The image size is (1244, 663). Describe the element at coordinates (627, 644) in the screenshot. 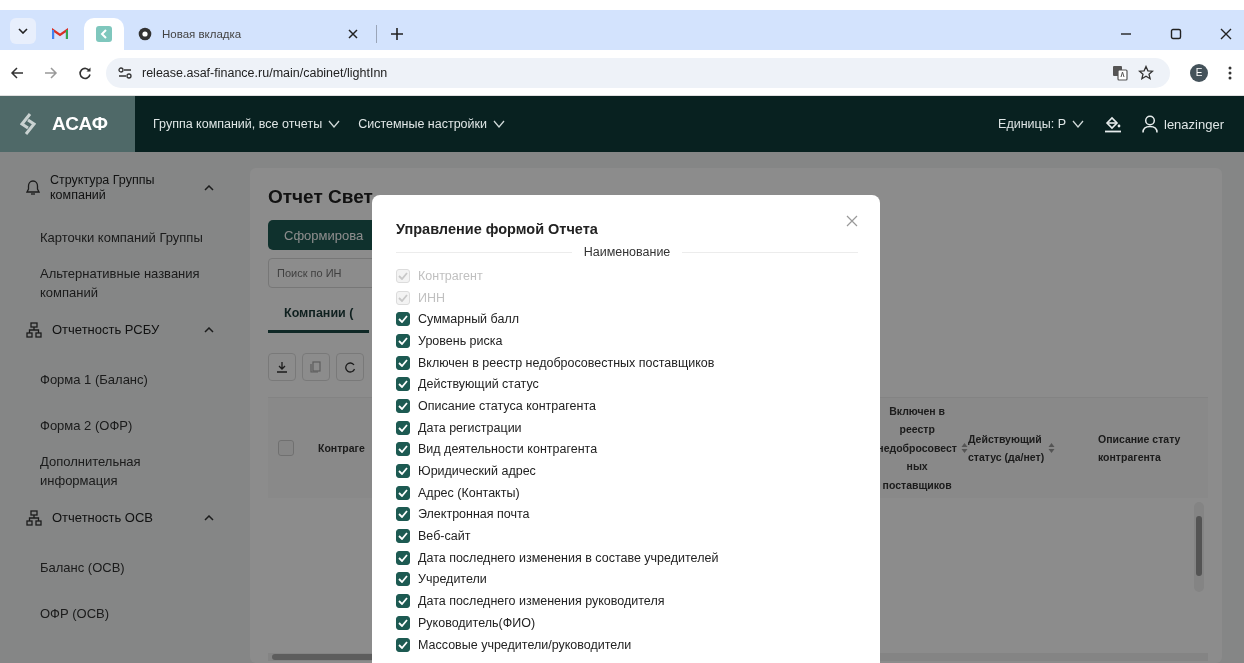

I see `checkbox-option: Массовые учредители/руководители` at that location.